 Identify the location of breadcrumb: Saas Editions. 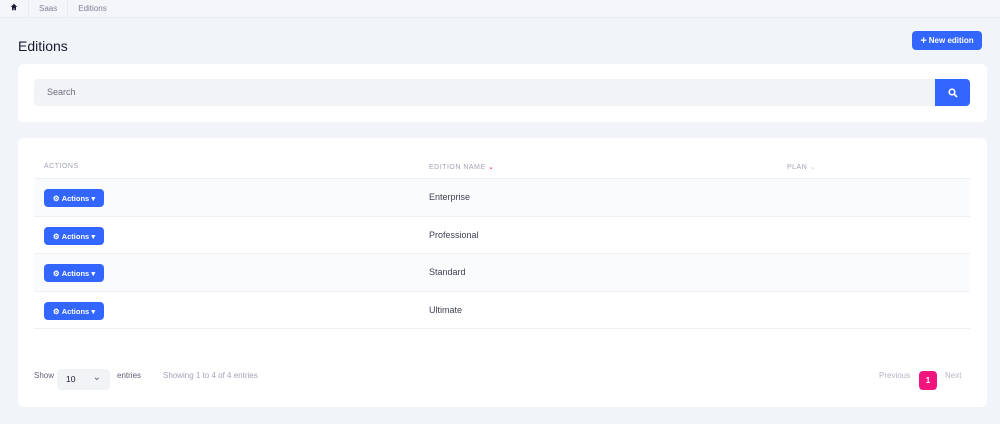
(500, 9).